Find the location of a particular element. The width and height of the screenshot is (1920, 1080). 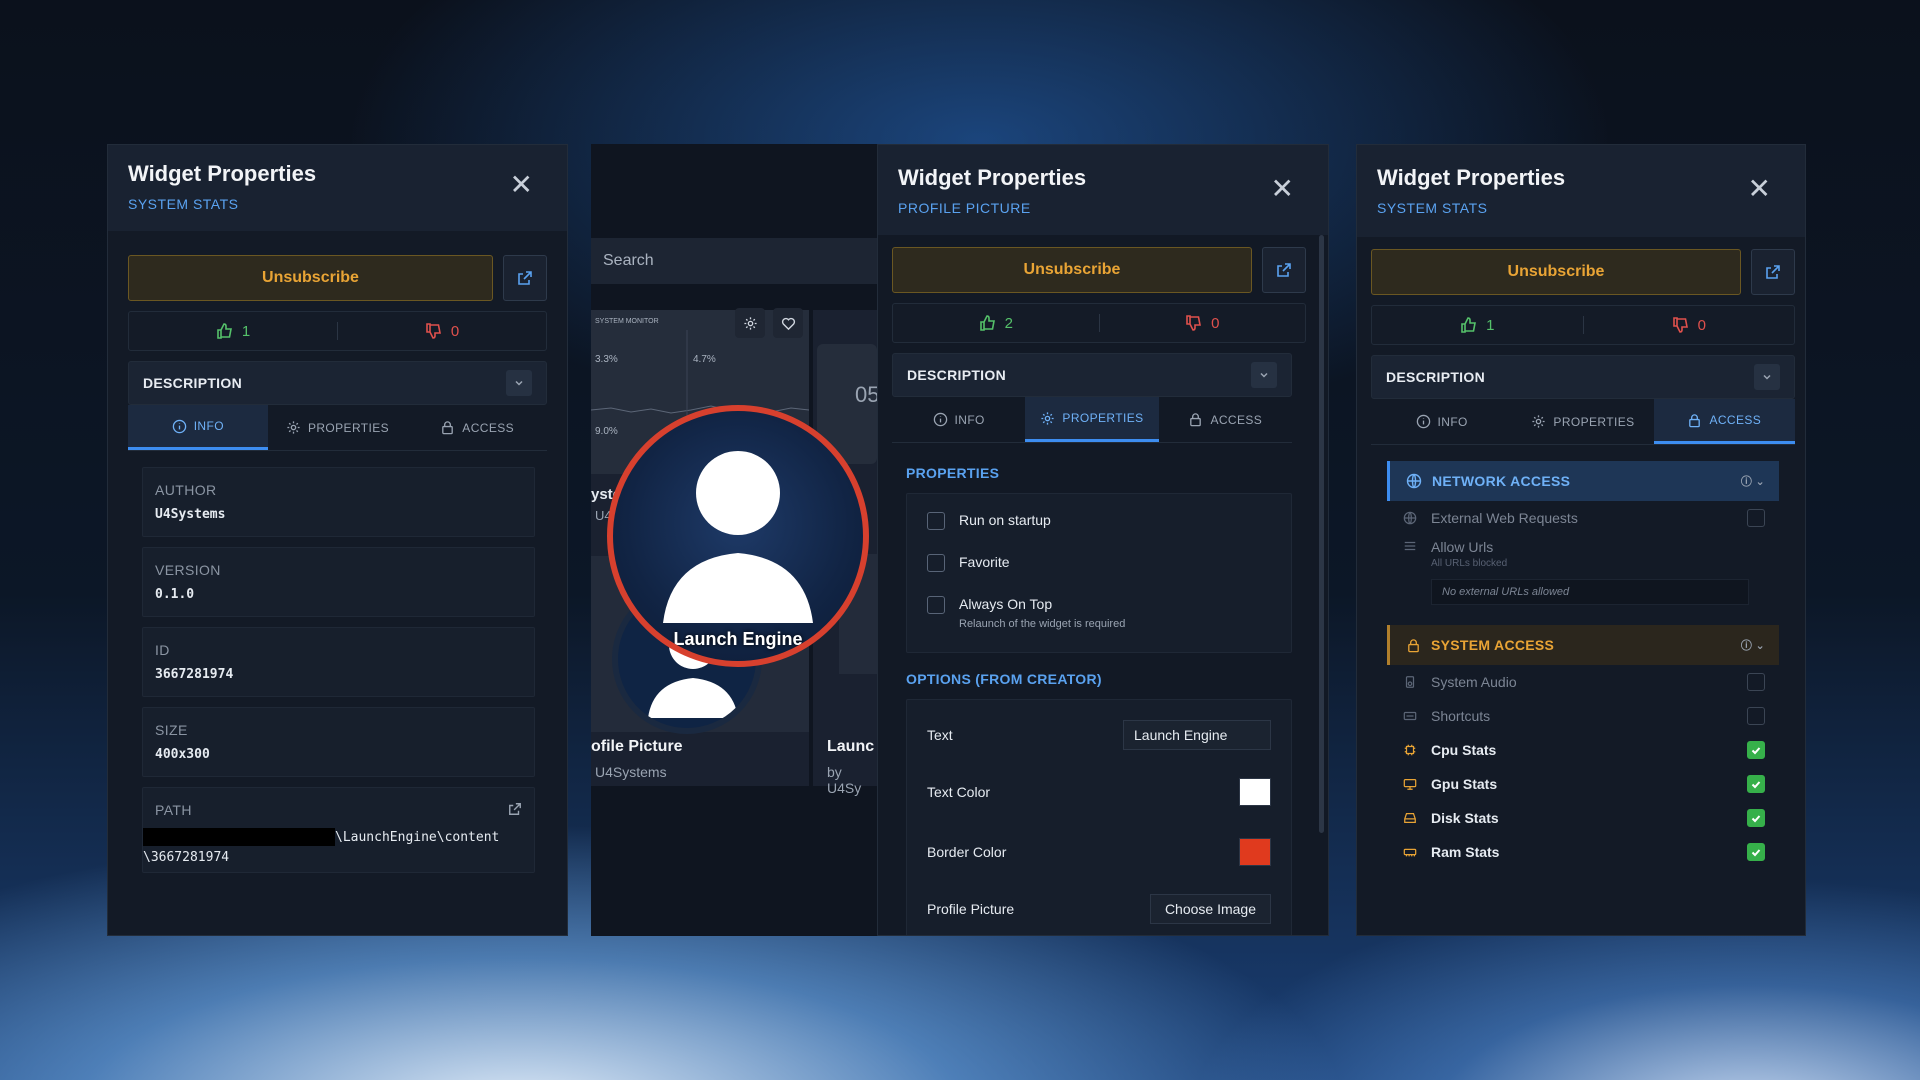

favorite-button is located at coordinates (788, 323).